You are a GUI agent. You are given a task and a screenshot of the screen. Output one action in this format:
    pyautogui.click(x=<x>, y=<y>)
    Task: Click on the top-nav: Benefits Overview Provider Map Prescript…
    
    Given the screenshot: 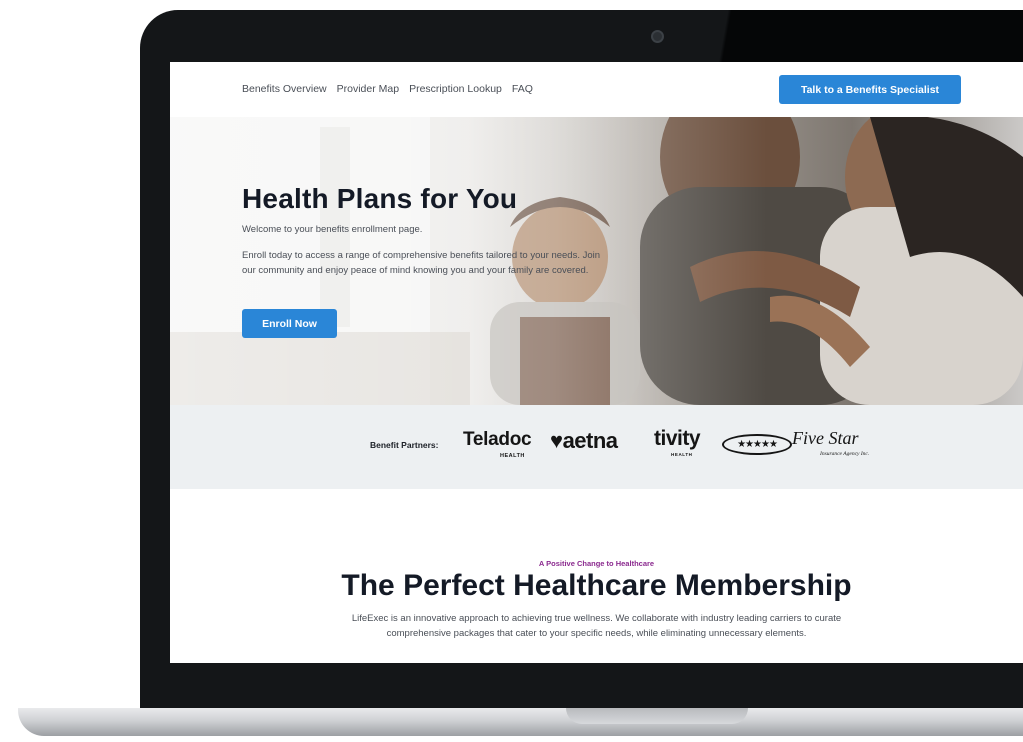 What is the action you would take?
    pyautogui.click(x=596, y=89)
    